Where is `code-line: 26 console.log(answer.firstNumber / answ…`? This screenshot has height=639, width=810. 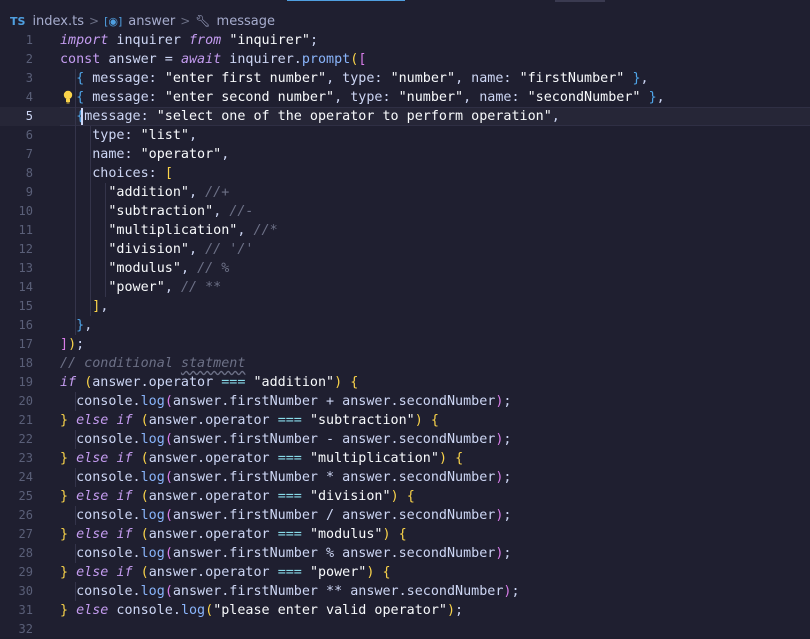 code-line: 26 console.log(answer.firstNumber / answ… is located at coordinates (405, 515).